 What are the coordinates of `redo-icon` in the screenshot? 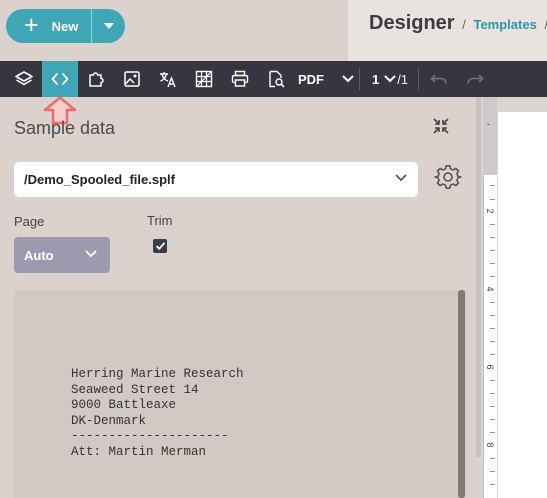 It's located at (475, 79).